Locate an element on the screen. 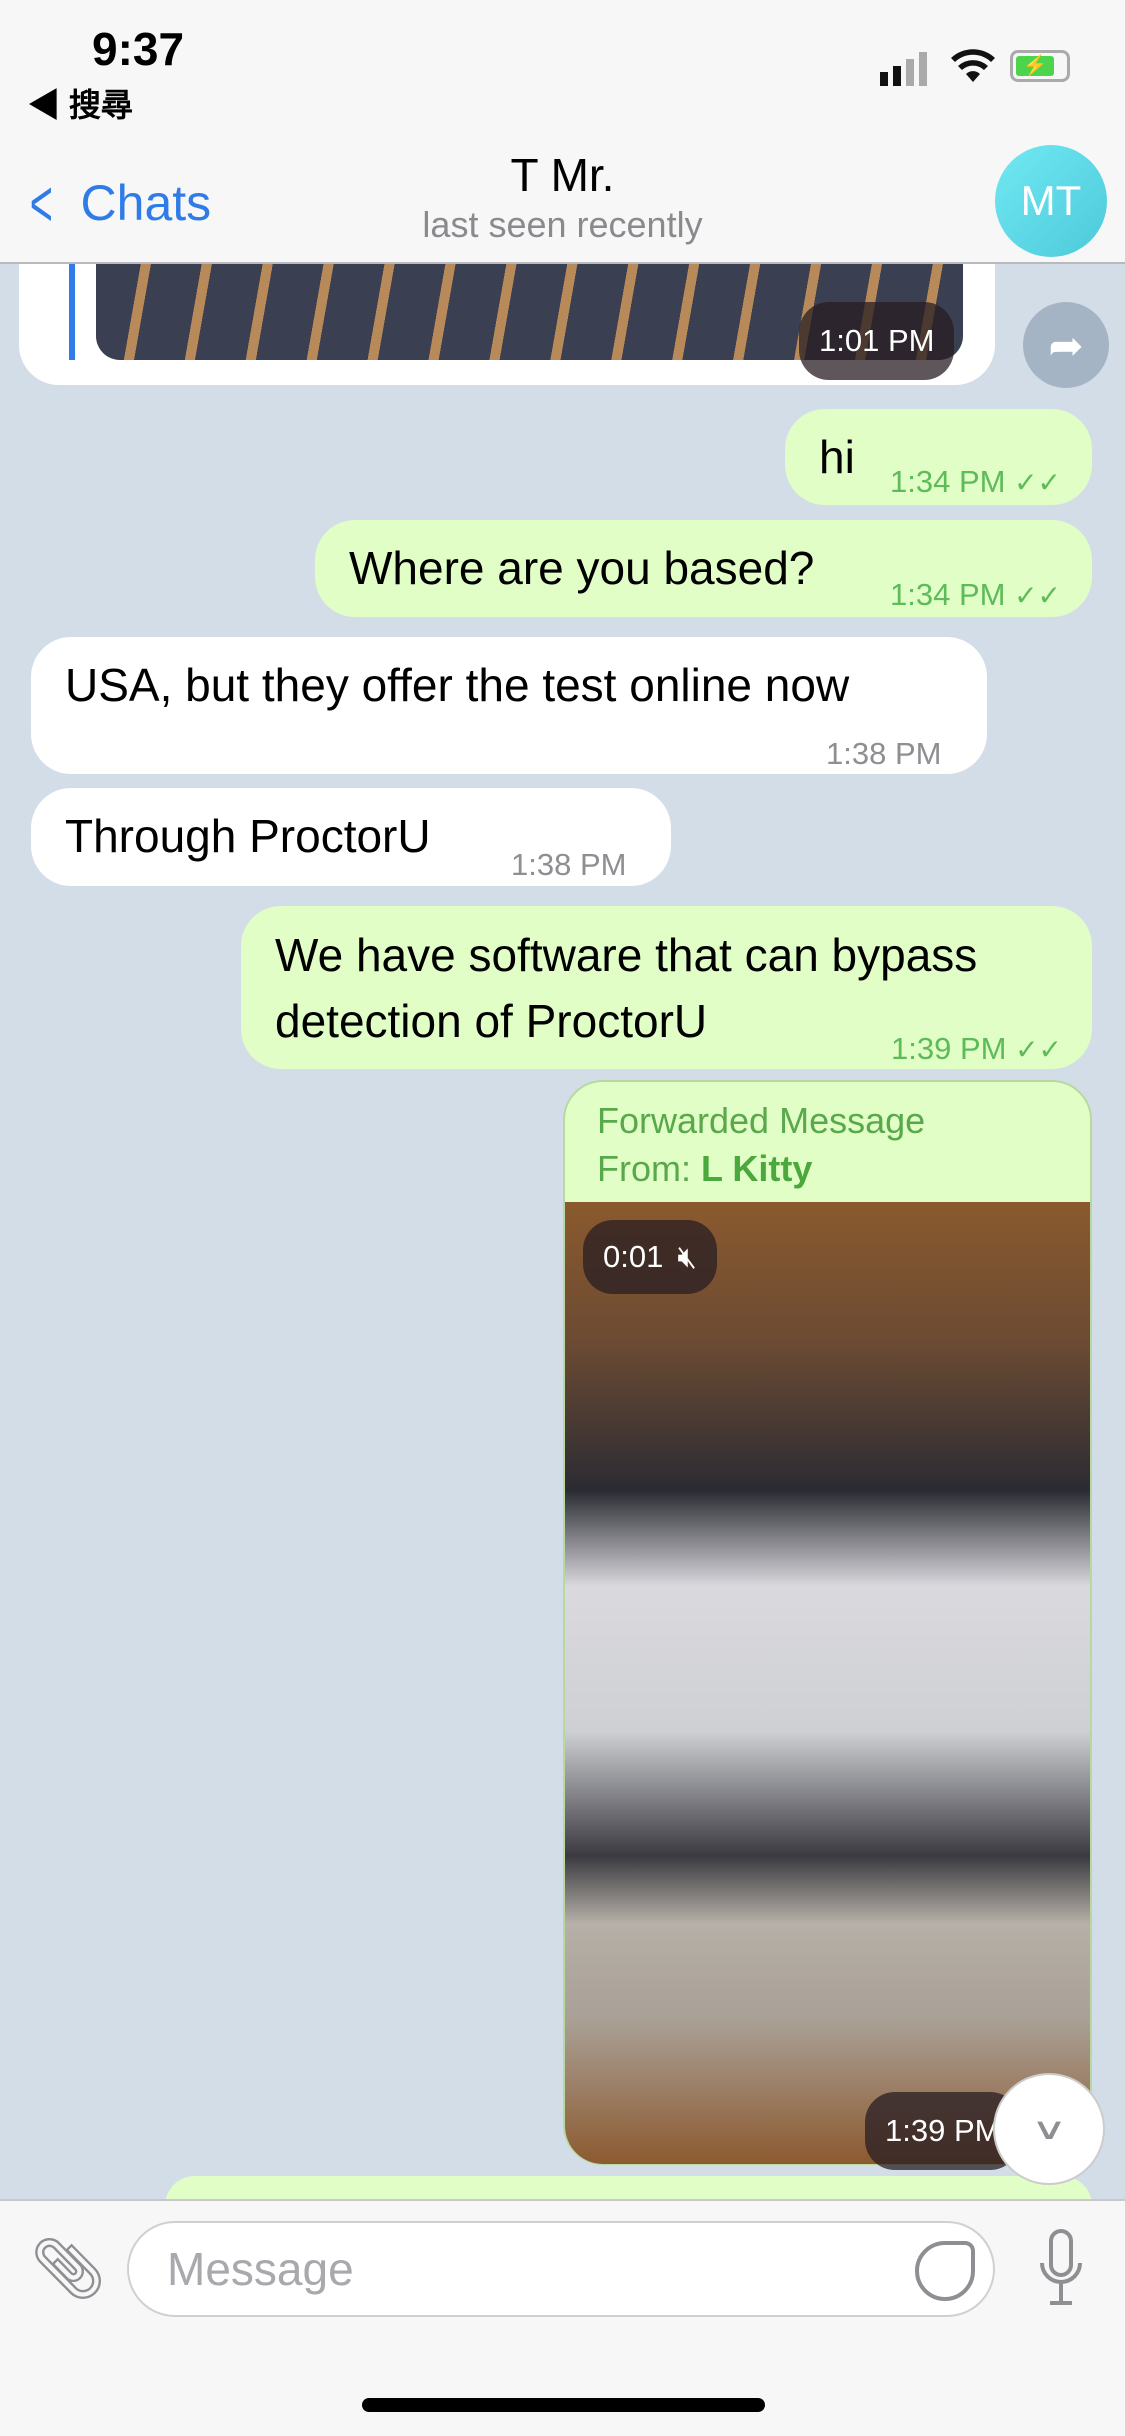 Image resolution: width=1125 pixels, height=2436 pixels. message-bubble: hi 1:34 PM ✓✓ is located at coordinates (938, 457).